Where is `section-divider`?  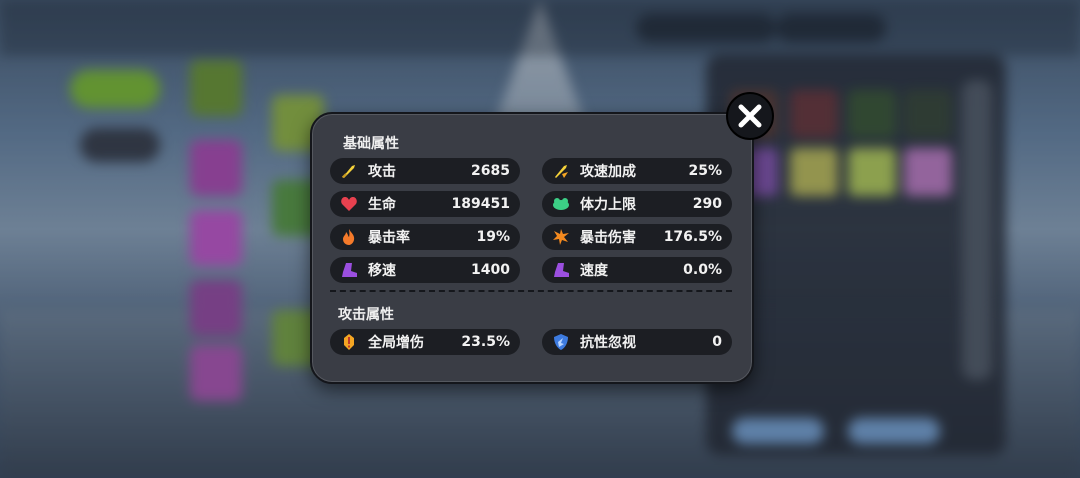
section-divider is located at coordinates (531, 291).